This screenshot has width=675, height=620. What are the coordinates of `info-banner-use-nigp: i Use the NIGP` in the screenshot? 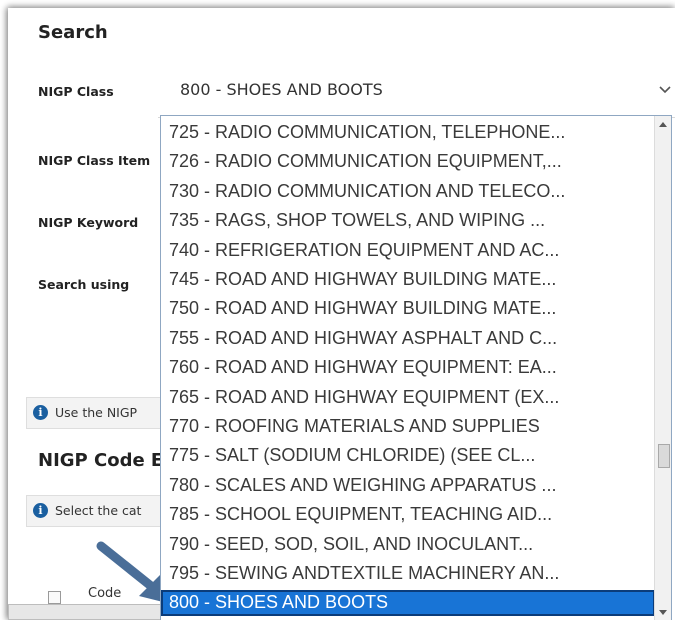 It's located at (97, 413).